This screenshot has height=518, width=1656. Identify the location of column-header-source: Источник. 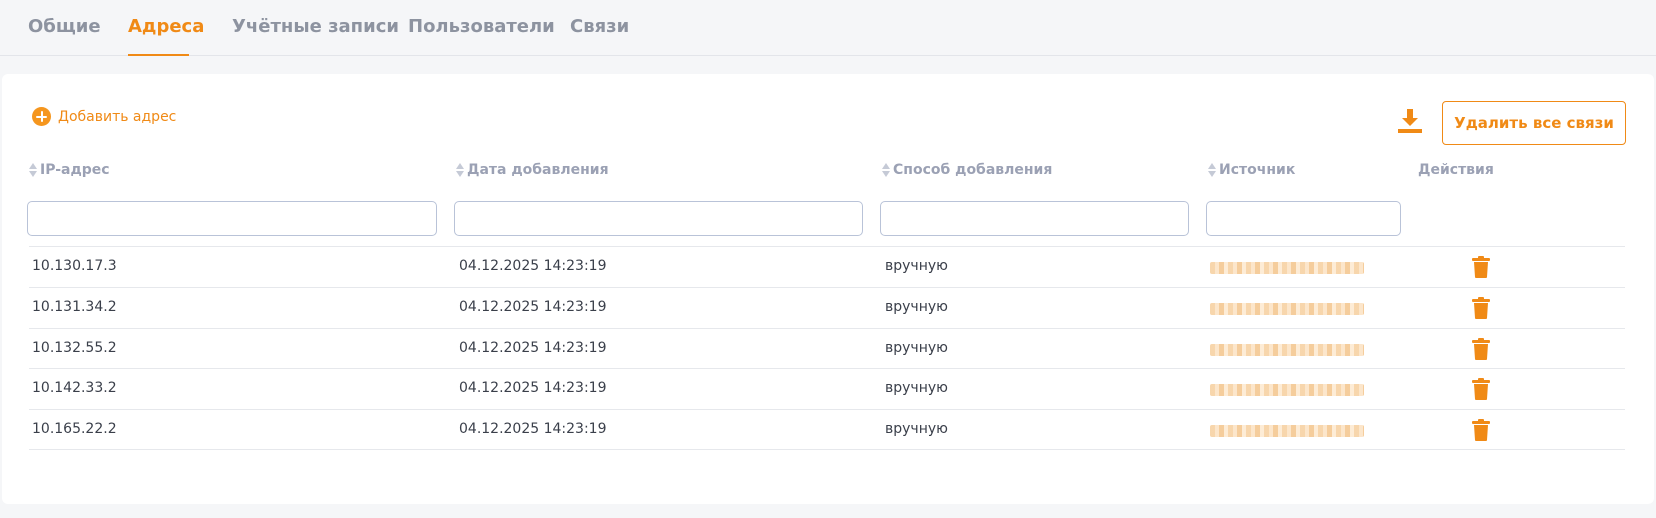
(1251, 170).